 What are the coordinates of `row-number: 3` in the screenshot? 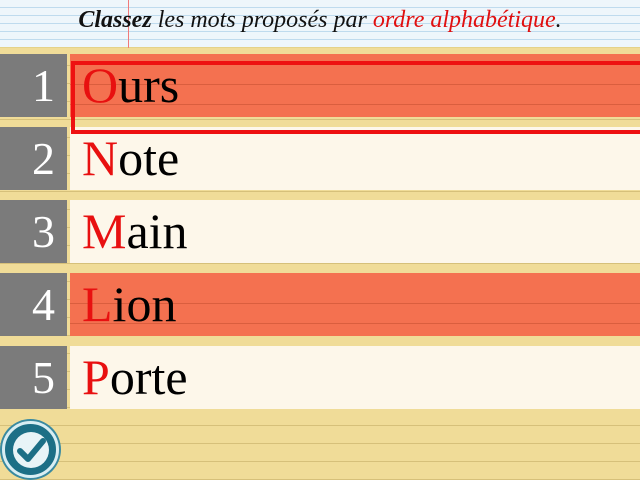 It's located at (33, 231).